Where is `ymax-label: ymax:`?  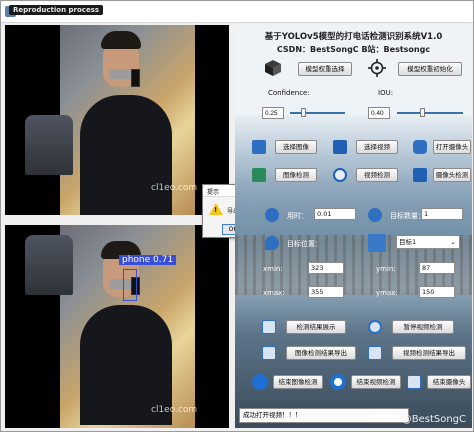 ymax-label: ymax: is located at coordinates (387, 293).